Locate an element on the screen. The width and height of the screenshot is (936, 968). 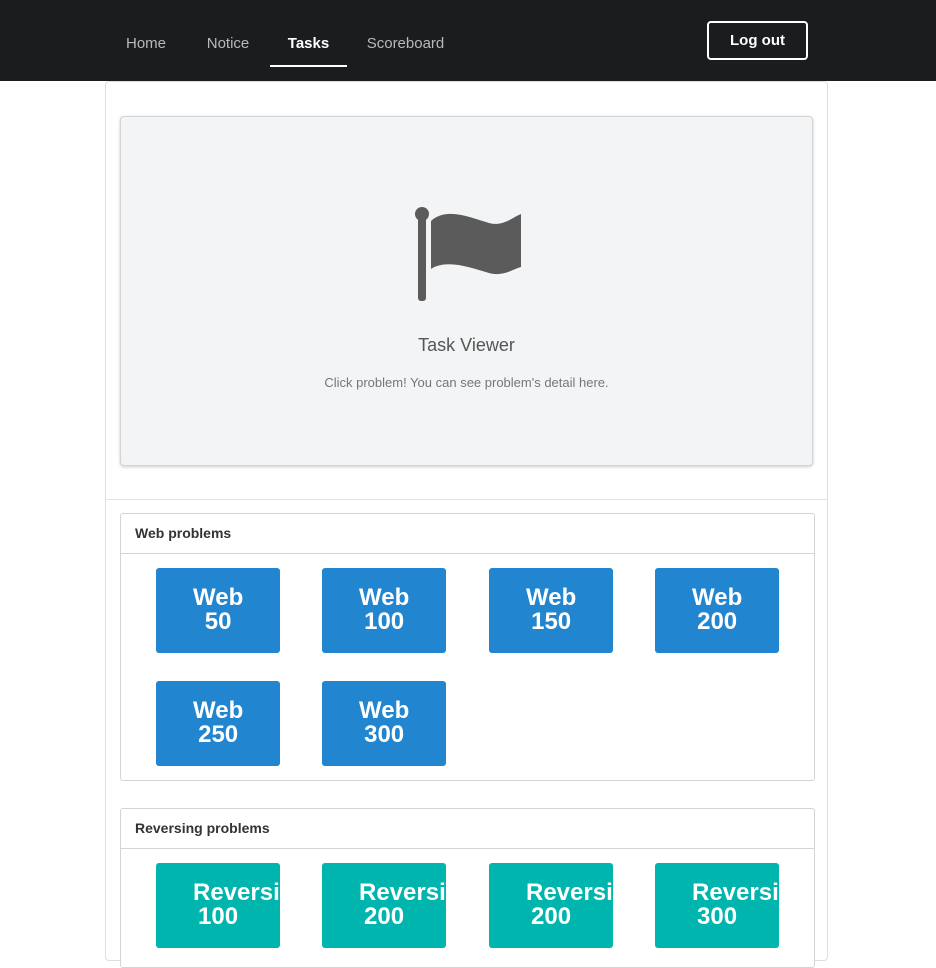
nav-tasks: Tasks is located at coordinates (308, 45).